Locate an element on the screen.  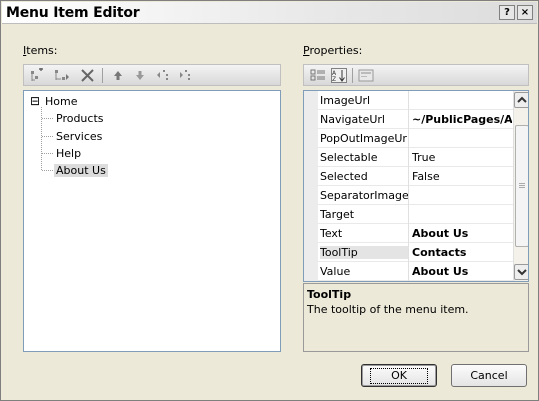
property-row-imageurl: ImageUrl is located at coordinates (408, 100).